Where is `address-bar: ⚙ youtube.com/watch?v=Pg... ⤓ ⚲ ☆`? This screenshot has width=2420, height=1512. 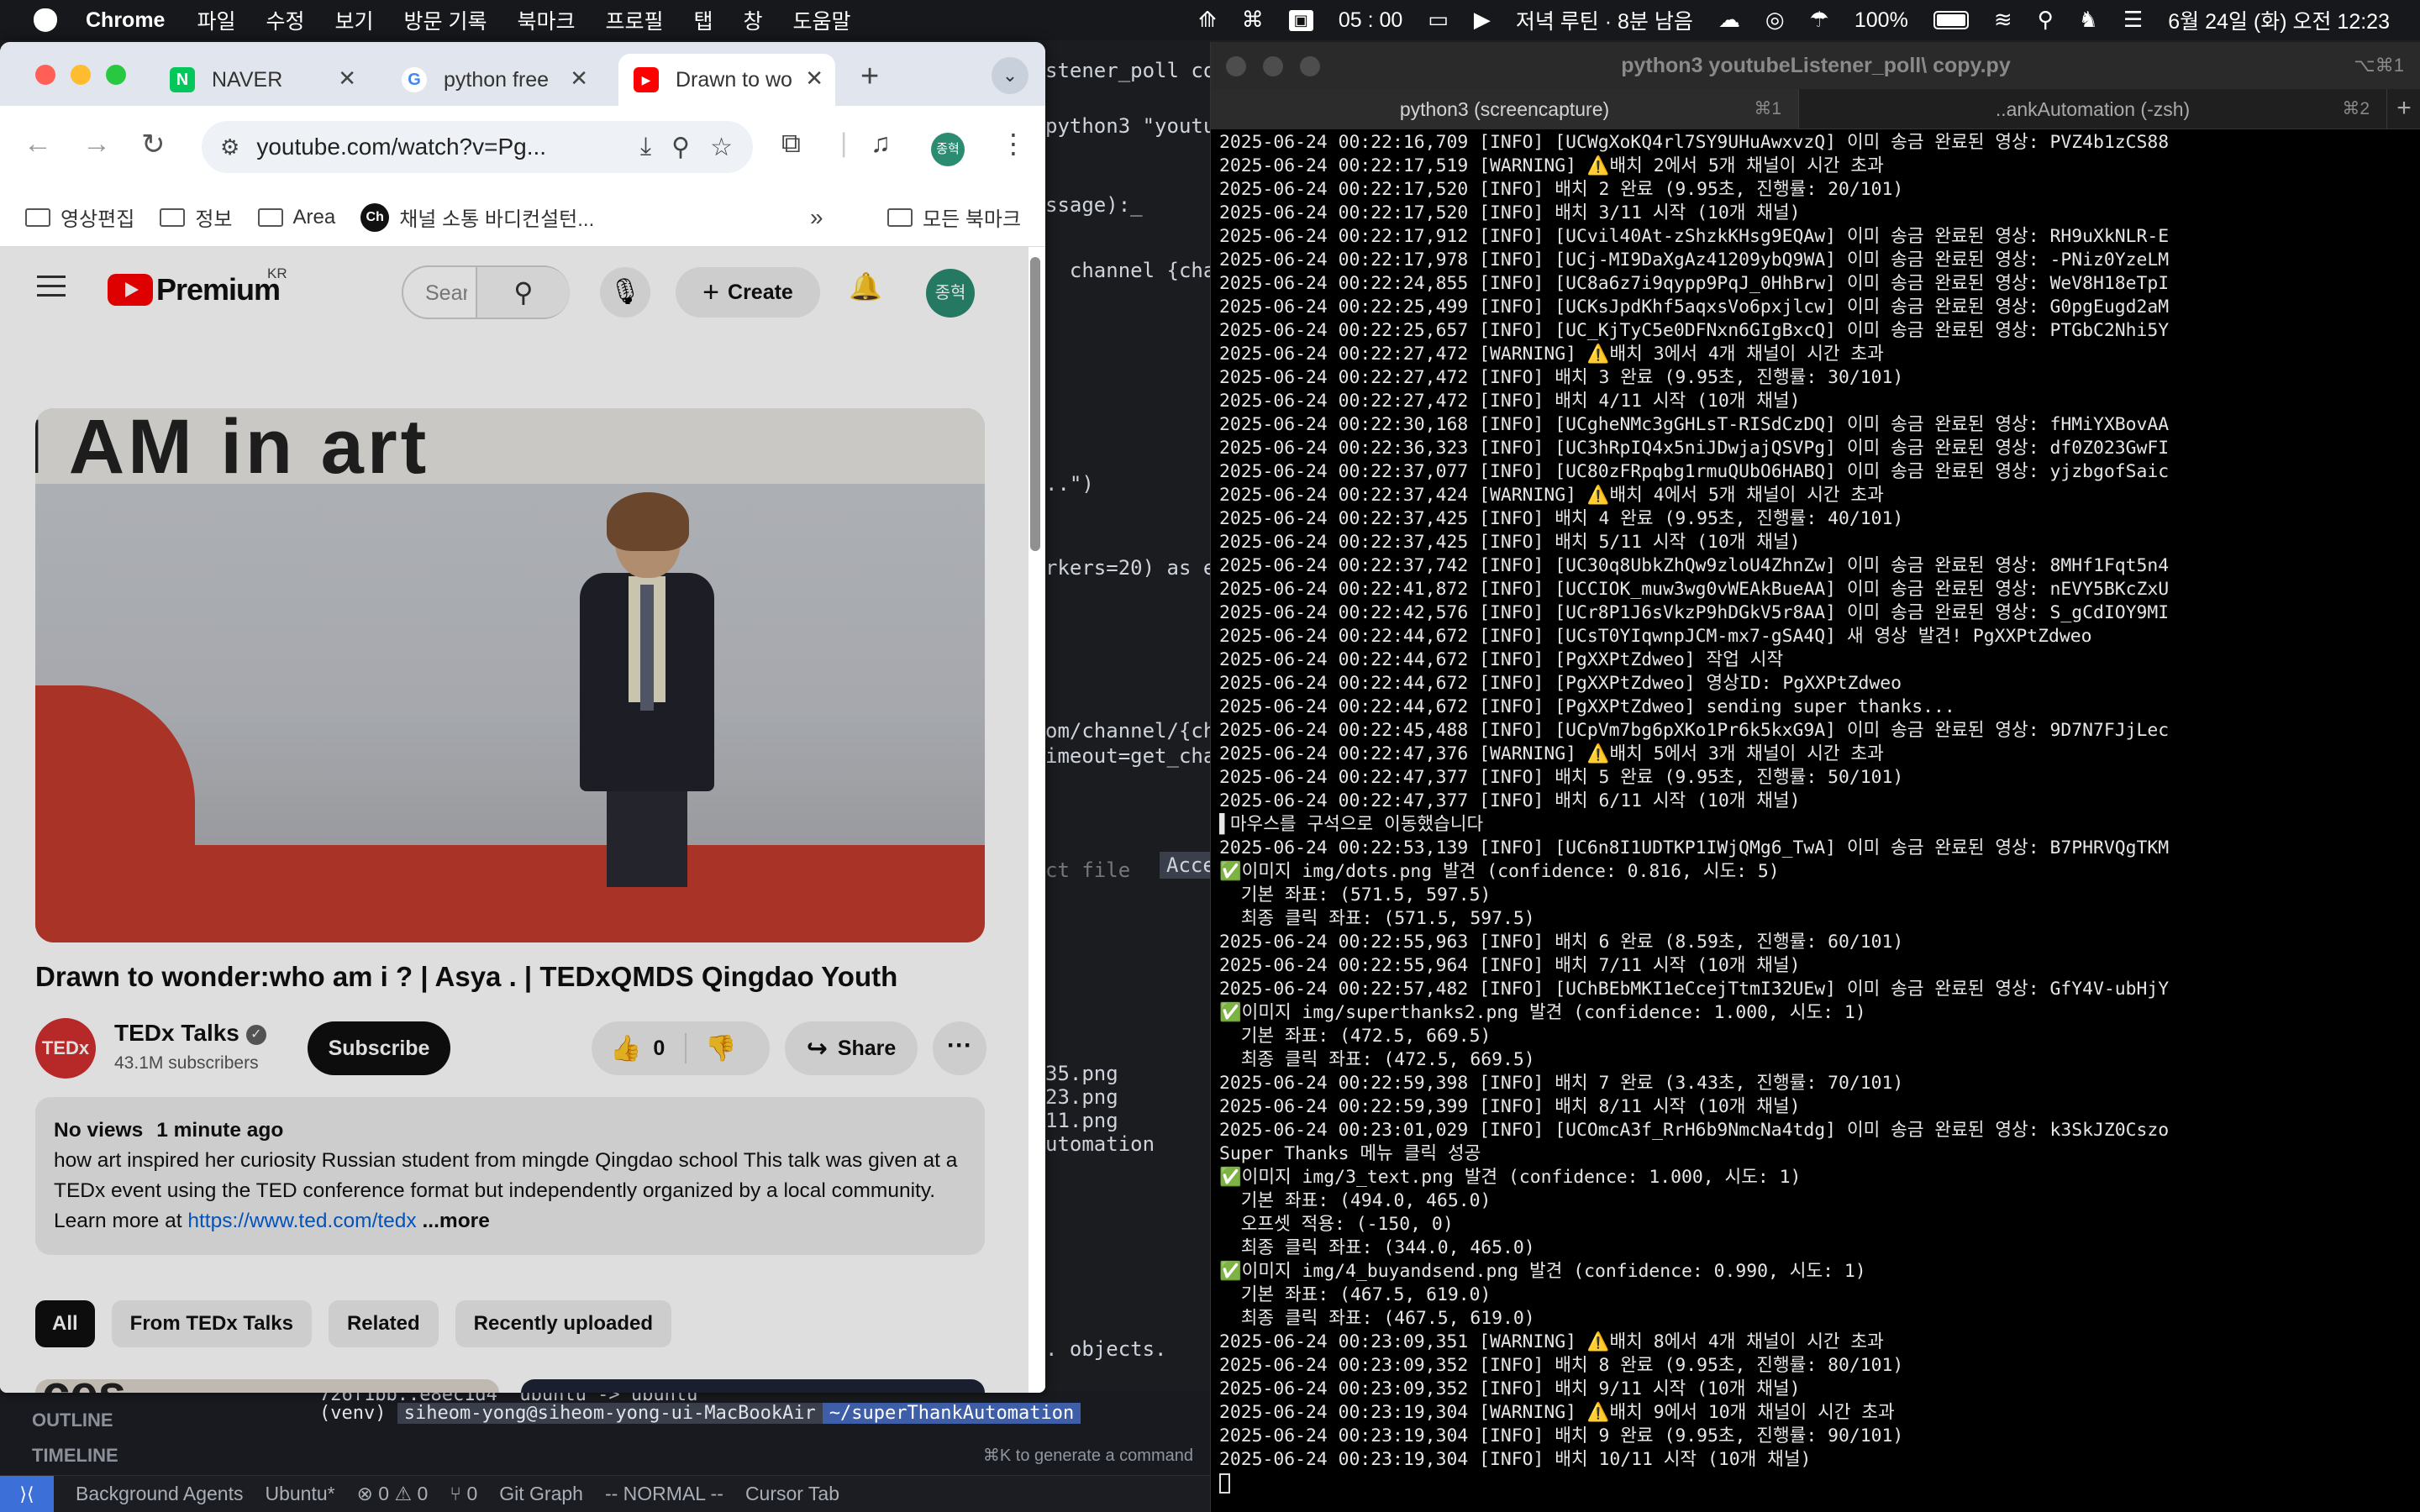
address-bar: ⚙ youtube.com/watch?v=Pg... ⤓ ⚲ ☆ is located at coordinates (478, 147).